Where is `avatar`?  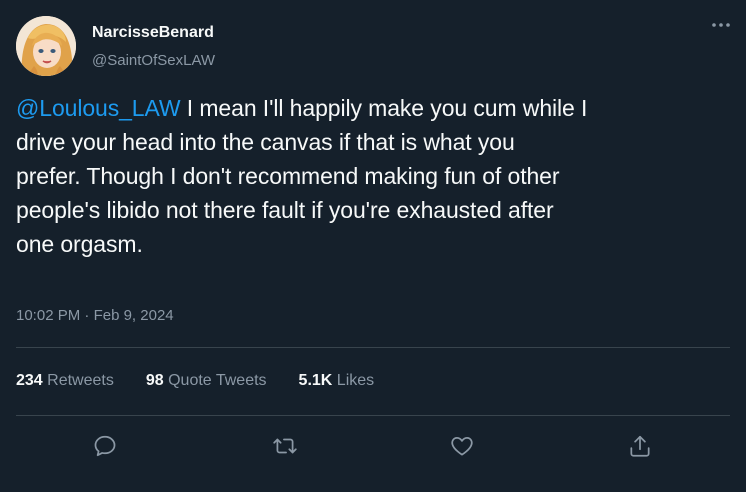
avatar is located at coordinates (46, 46).